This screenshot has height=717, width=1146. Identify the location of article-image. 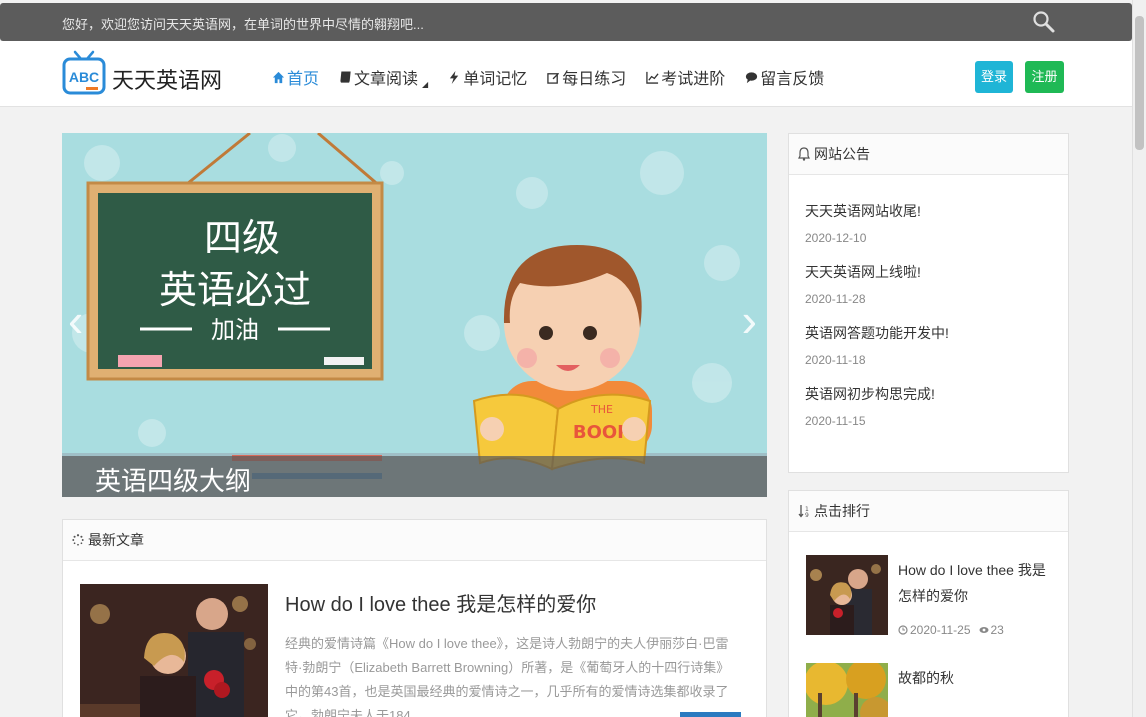
(174, 650).